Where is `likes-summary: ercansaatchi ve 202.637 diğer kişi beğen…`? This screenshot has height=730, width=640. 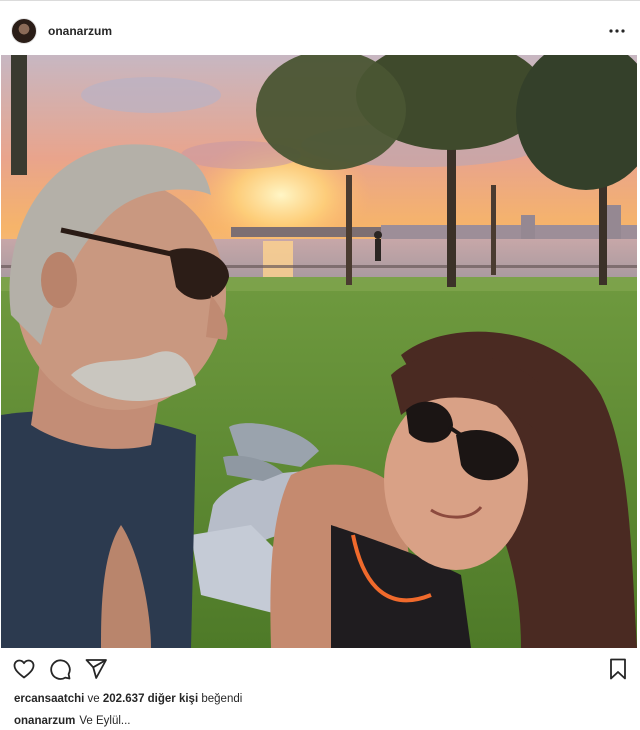
likes-summary: ercansaatchi ve 202.637 diğer kişi beğen… is located at coordinates (128, 699).